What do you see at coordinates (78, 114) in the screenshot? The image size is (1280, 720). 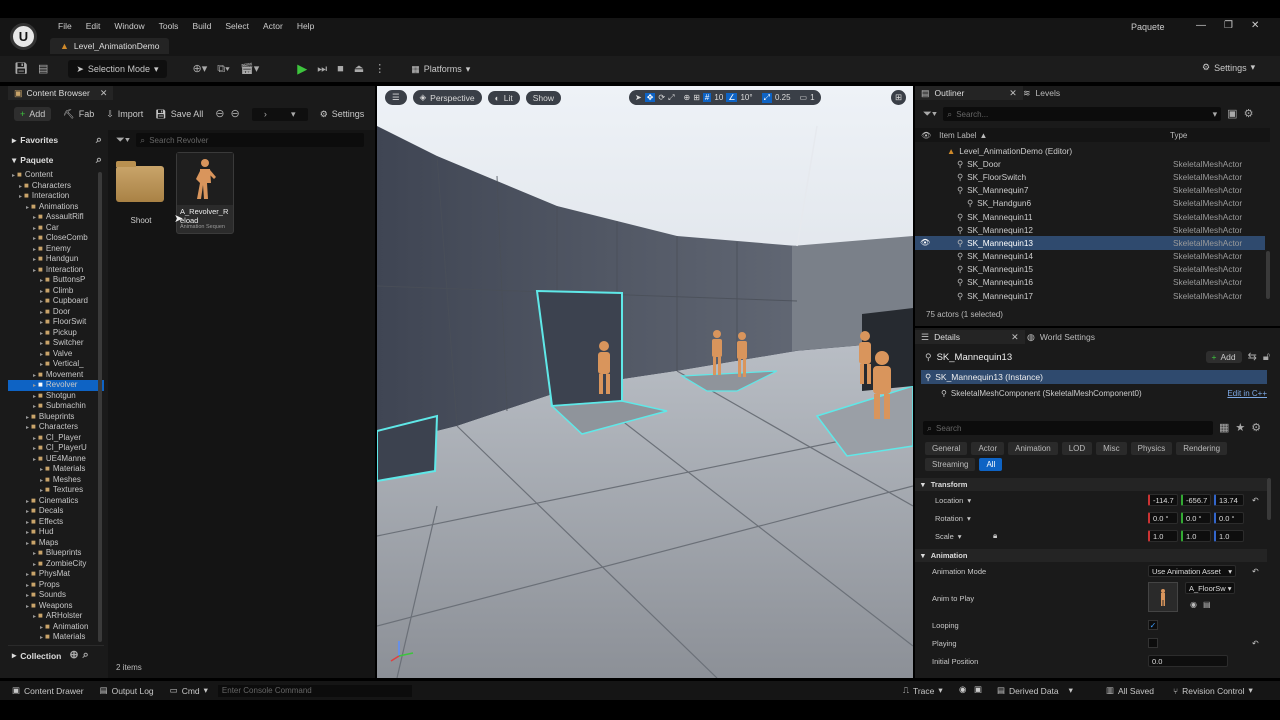 I see `fab-button: ⛏ Fab` at bounding box center [78, 114].